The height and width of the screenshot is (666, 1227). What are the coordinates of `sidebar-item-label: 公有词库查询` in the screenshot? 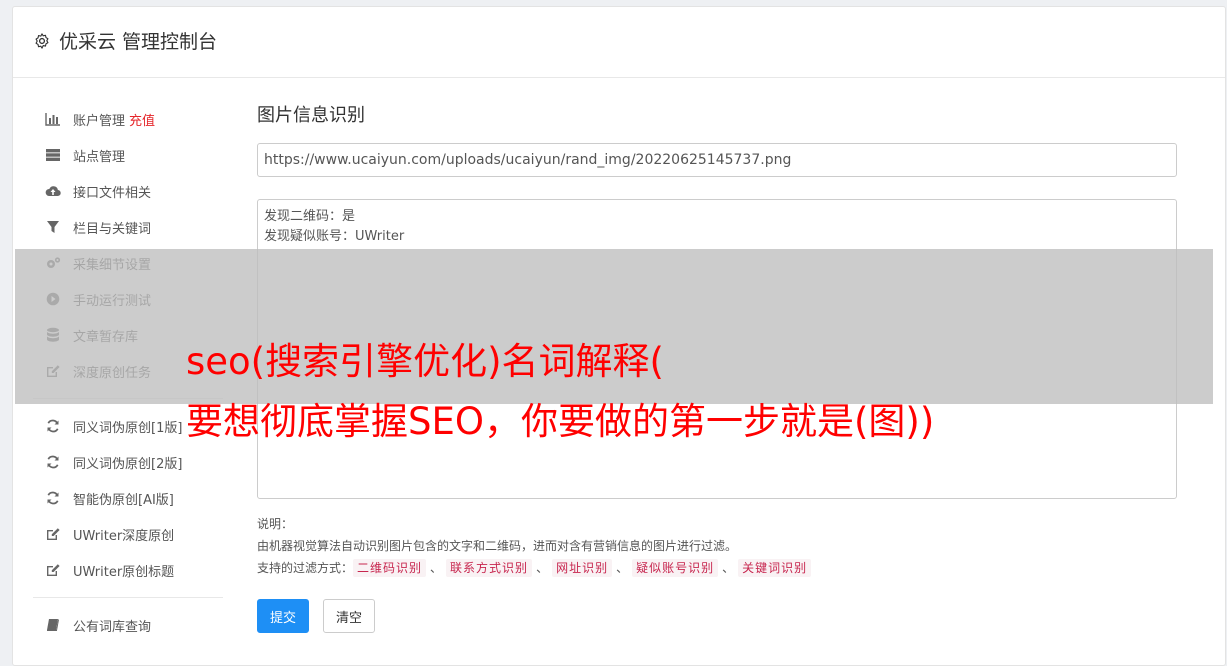 It's located at (112, 627).